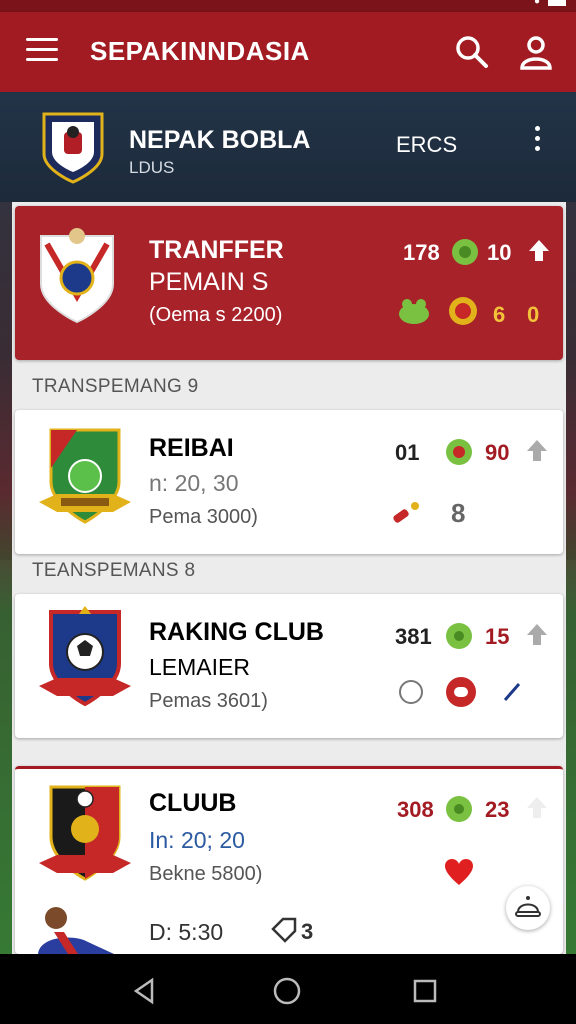 The height and width of the screenshot is (1024, 576). Describe the element at coordinates (73, 148) in the screenshot. I see `club-crest-icon` at that location.